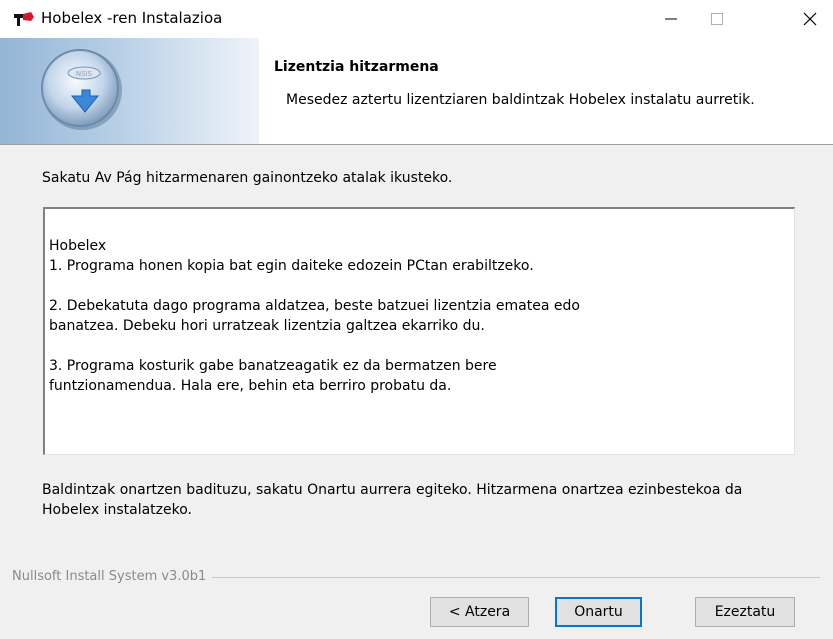 Image resolution: width=833 pixels, height=639 pixels. I want to click on minimize-icon, so click(671, 19).